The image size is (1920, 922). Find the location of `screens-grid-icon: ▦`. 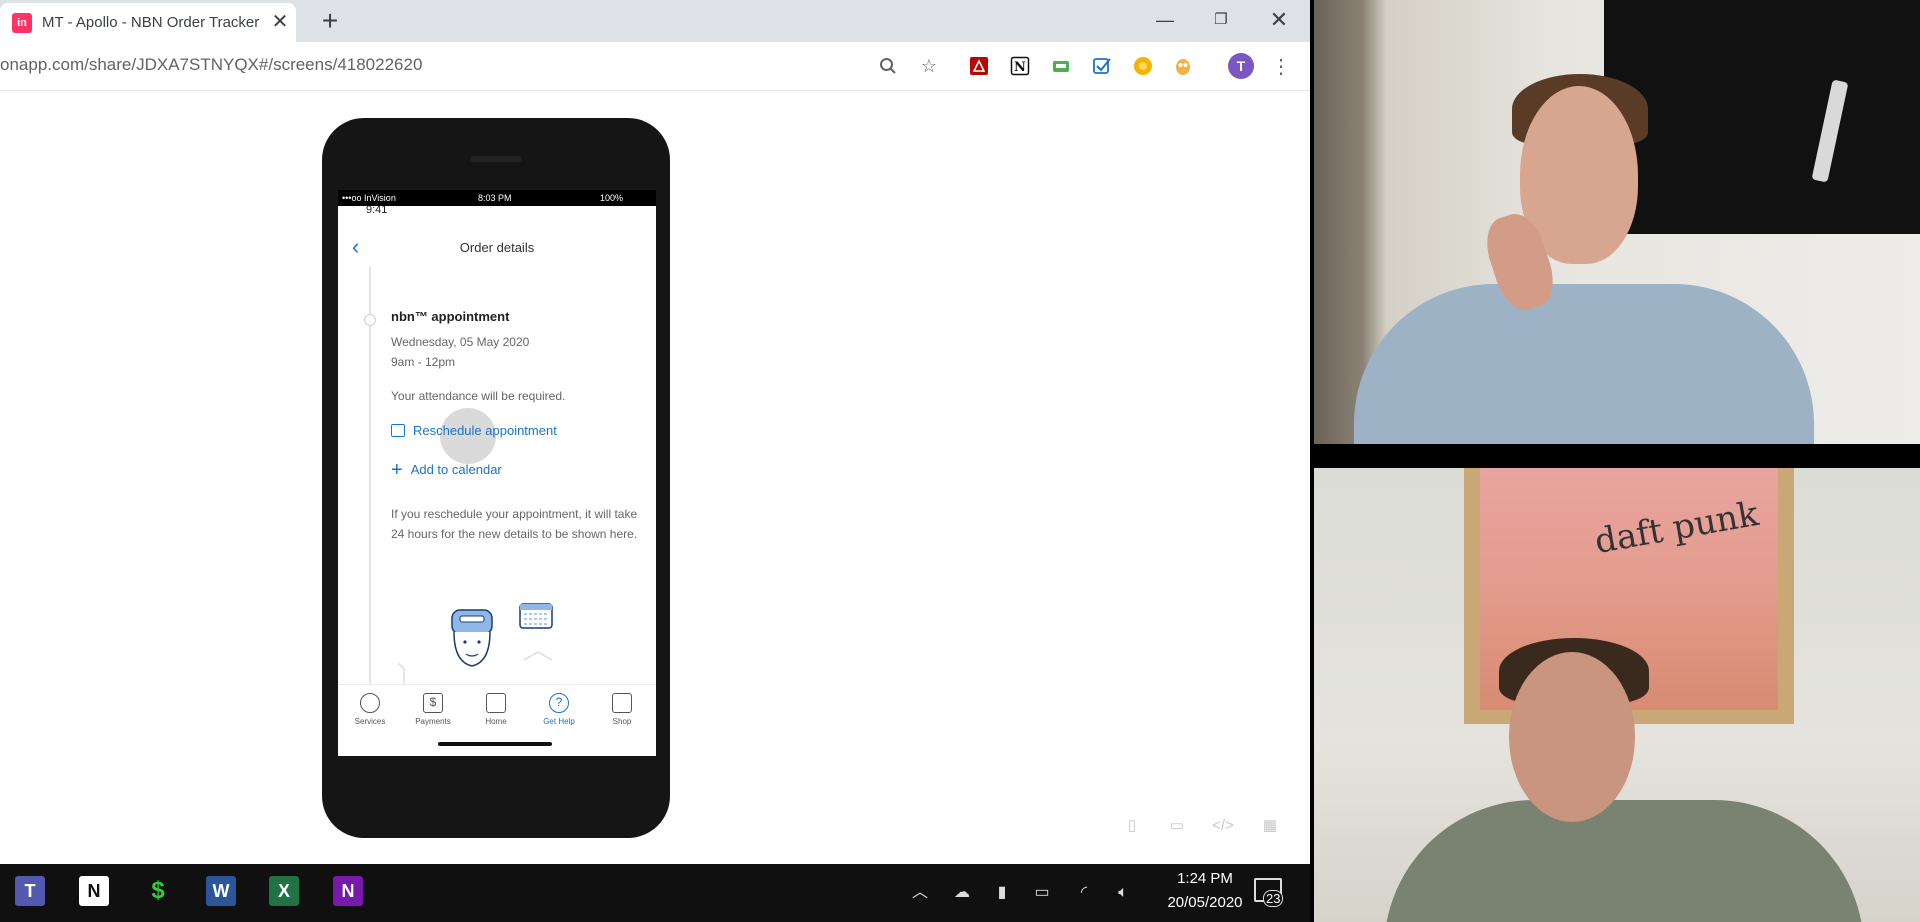

screens-grid-icon: ▦ is located at coordinates (1270, 826).